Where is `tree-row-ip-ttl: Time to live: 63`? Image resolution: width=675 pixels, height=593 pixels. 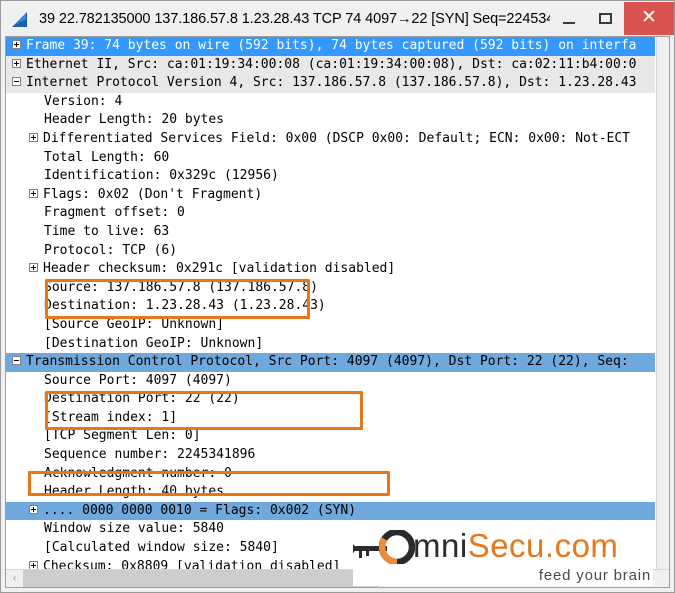
tree-row-ip-ttl: Time to live: 63 is located at coordinates (330, 232).